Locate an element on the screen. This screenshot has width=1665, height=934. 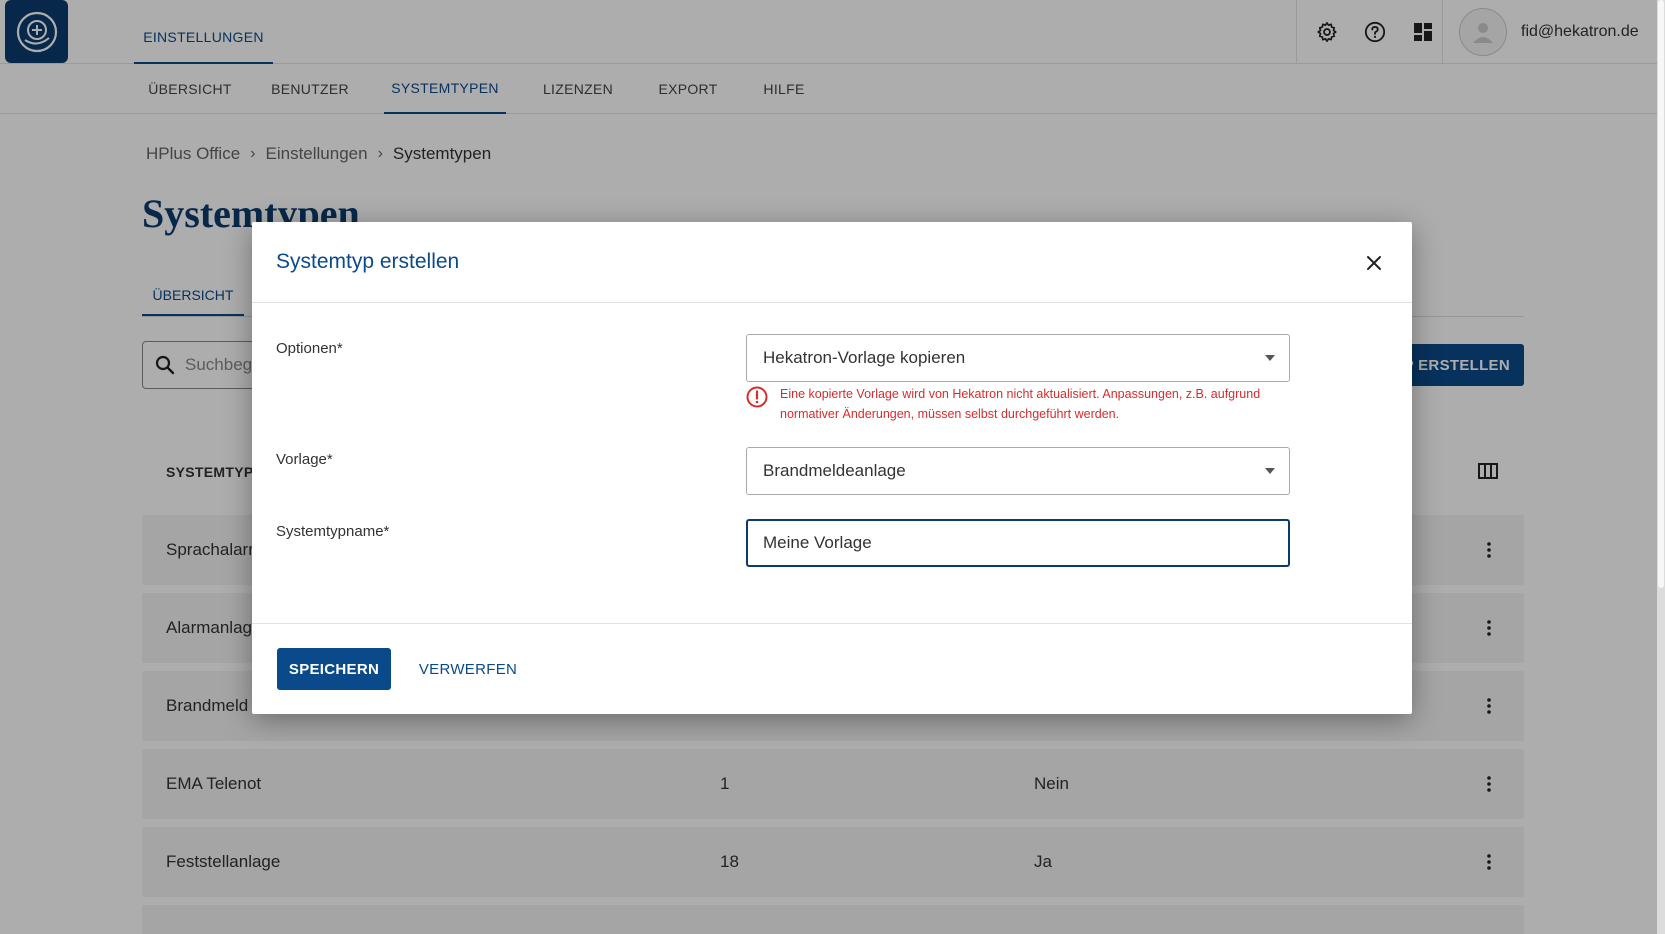
template-value: Brandmeldeanlage is located at coordinates (834, 470).